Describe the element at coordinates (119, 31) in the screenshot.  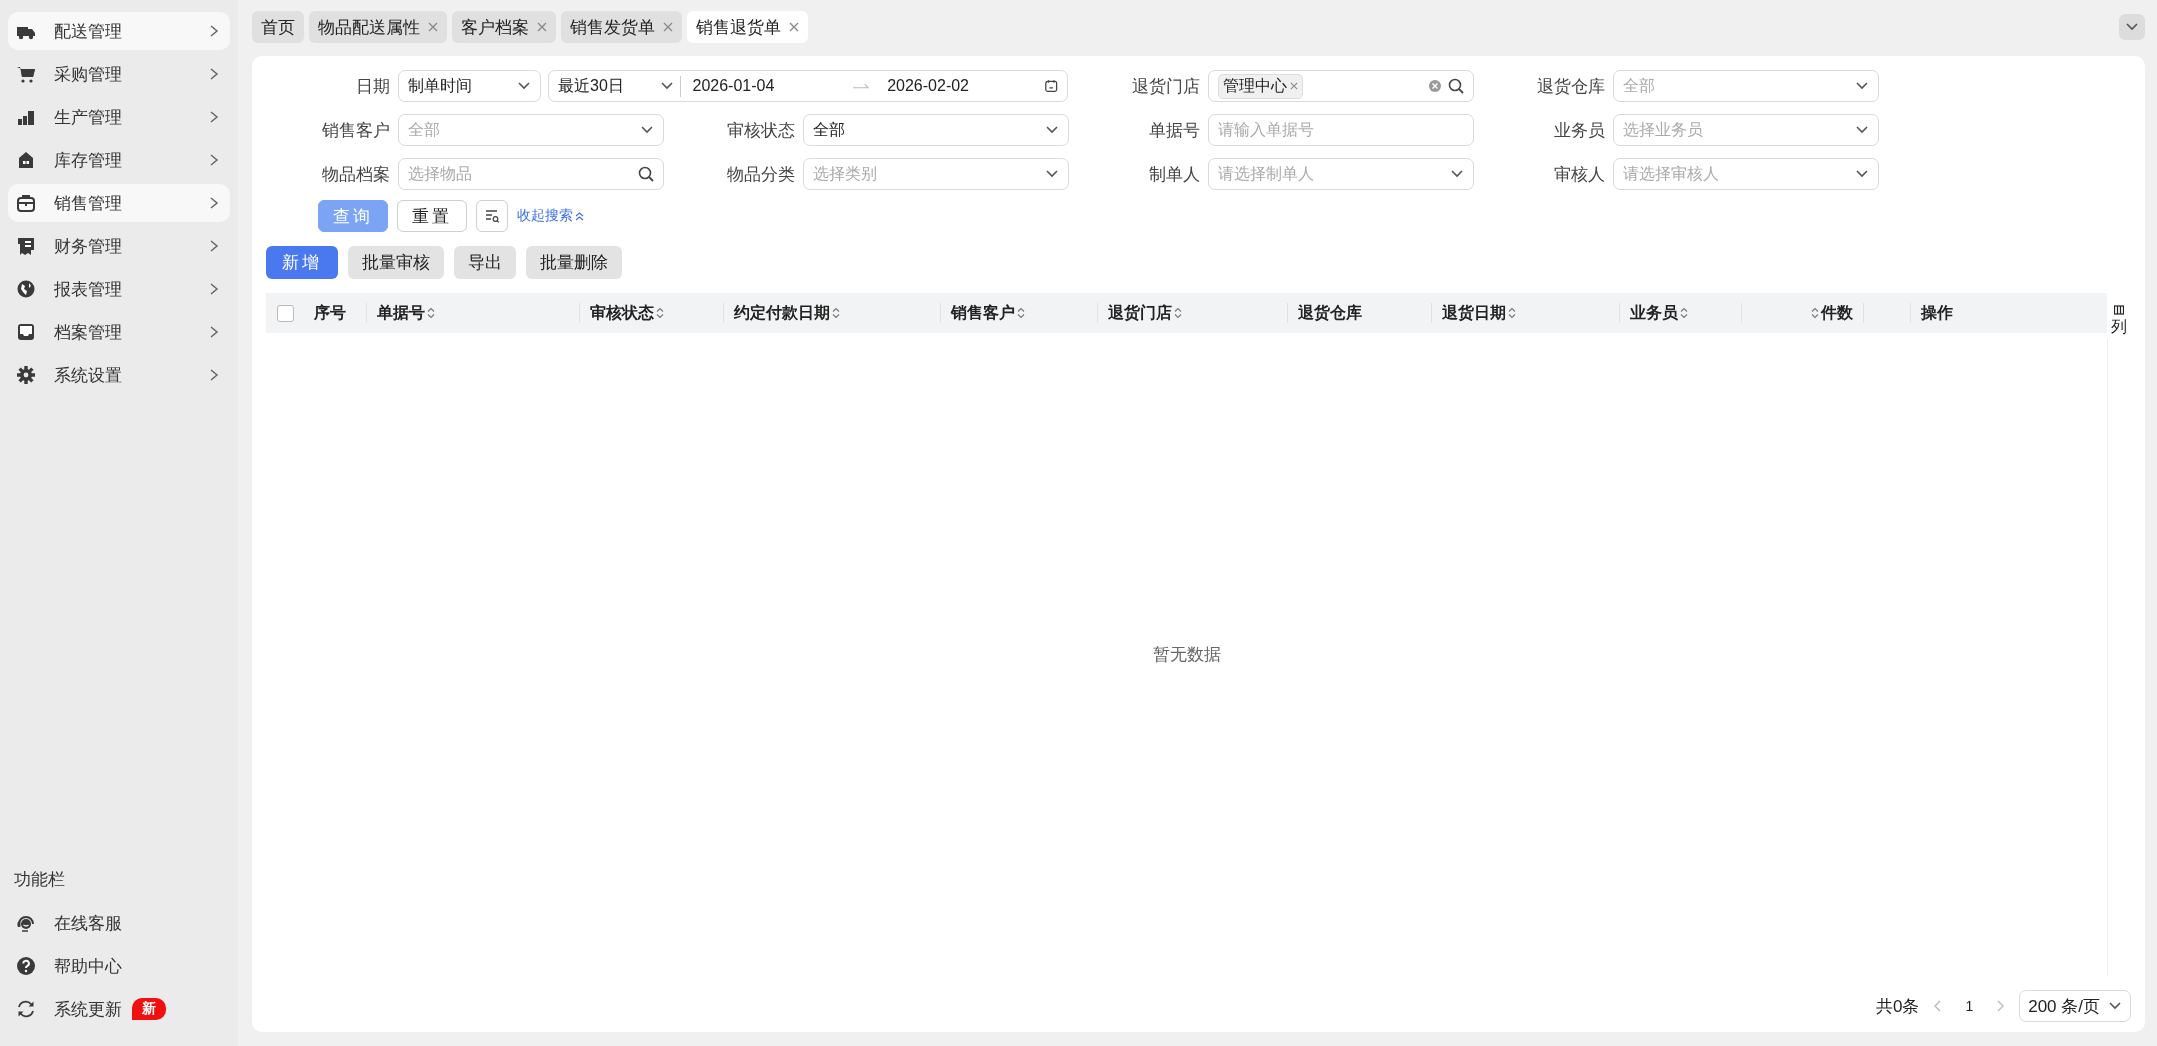
I see `sidebar-item: 配送管理` at that location.